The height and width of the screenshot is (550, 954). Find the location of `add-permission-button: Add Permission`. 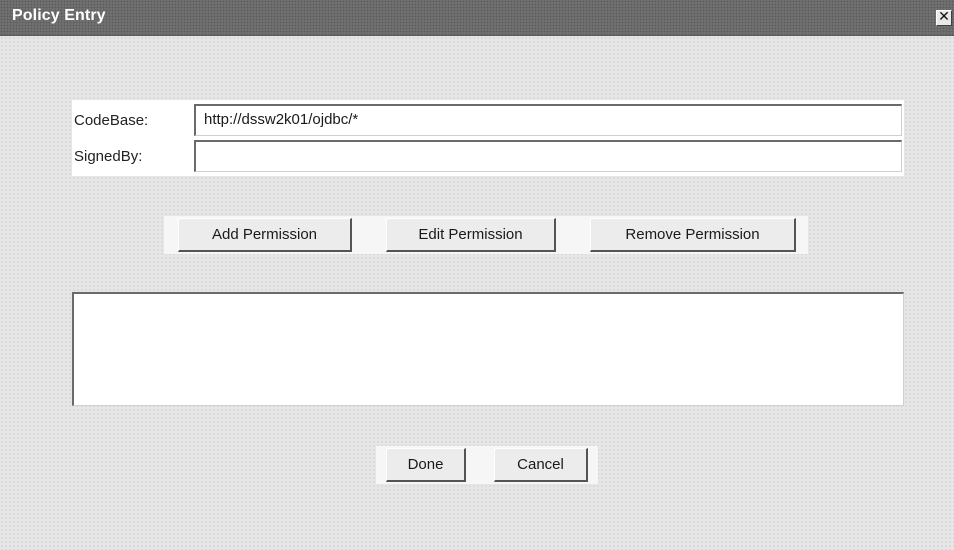

add-permission-button: Add Permission is located at coordinates (265, 235).